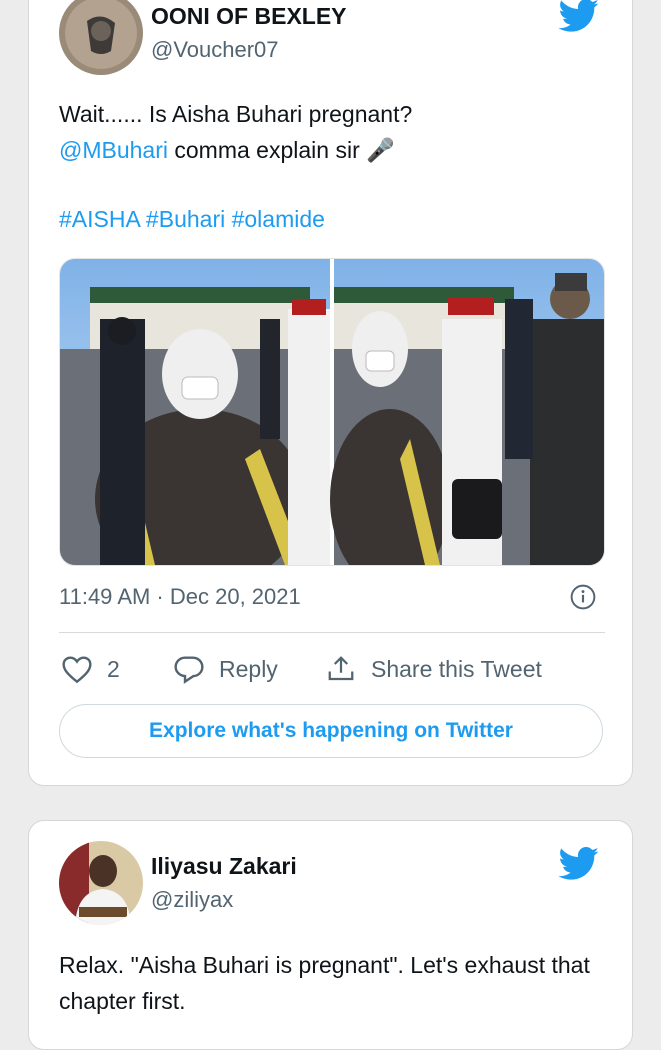  What do you see at coordinates (332, 632) in the screenshot?
I see `divider` at bounding box center [332, 632].